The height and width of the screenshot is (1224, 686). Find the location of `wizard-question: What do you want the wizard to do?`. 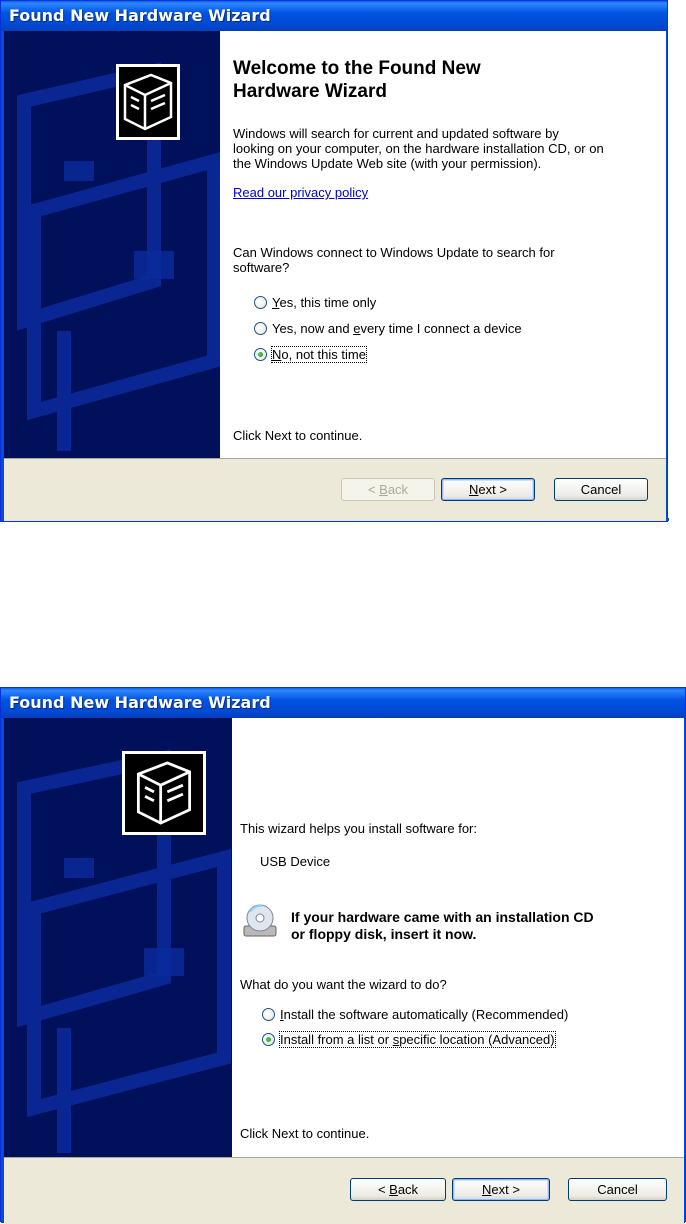

wizard-question: What do you want the wizard to do? is located at coordinates (343, 984).